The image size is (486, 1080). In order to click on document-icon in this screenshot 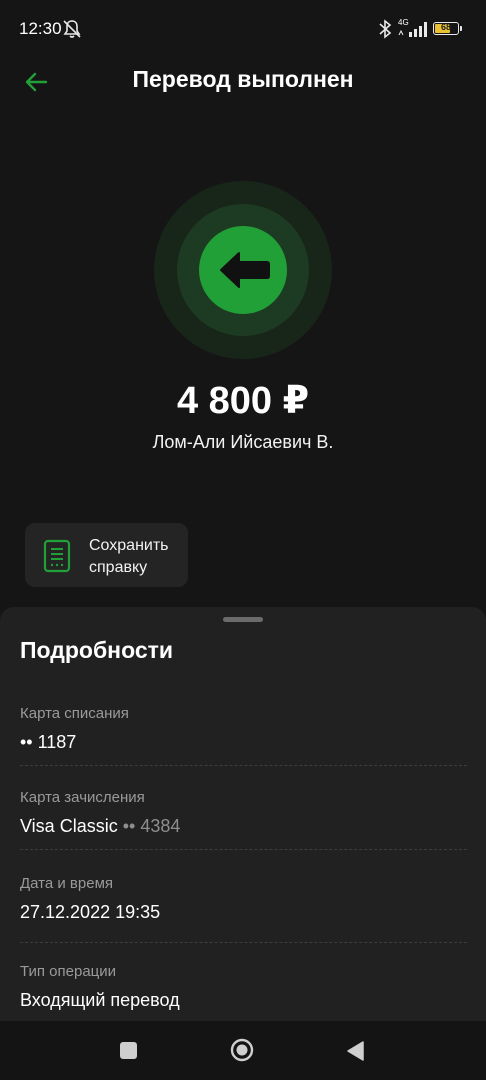, I will do `click(57, 556)`.